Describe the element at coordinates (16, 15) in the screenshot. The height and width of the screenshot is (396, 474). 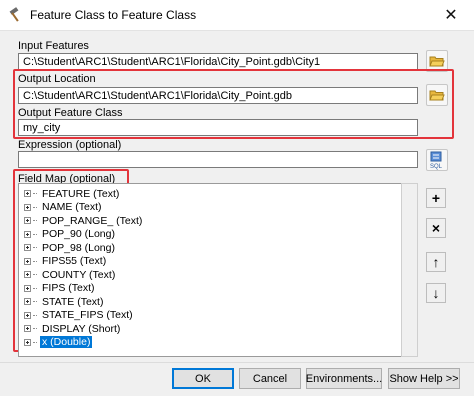
I see `hammer-icon` at that location.